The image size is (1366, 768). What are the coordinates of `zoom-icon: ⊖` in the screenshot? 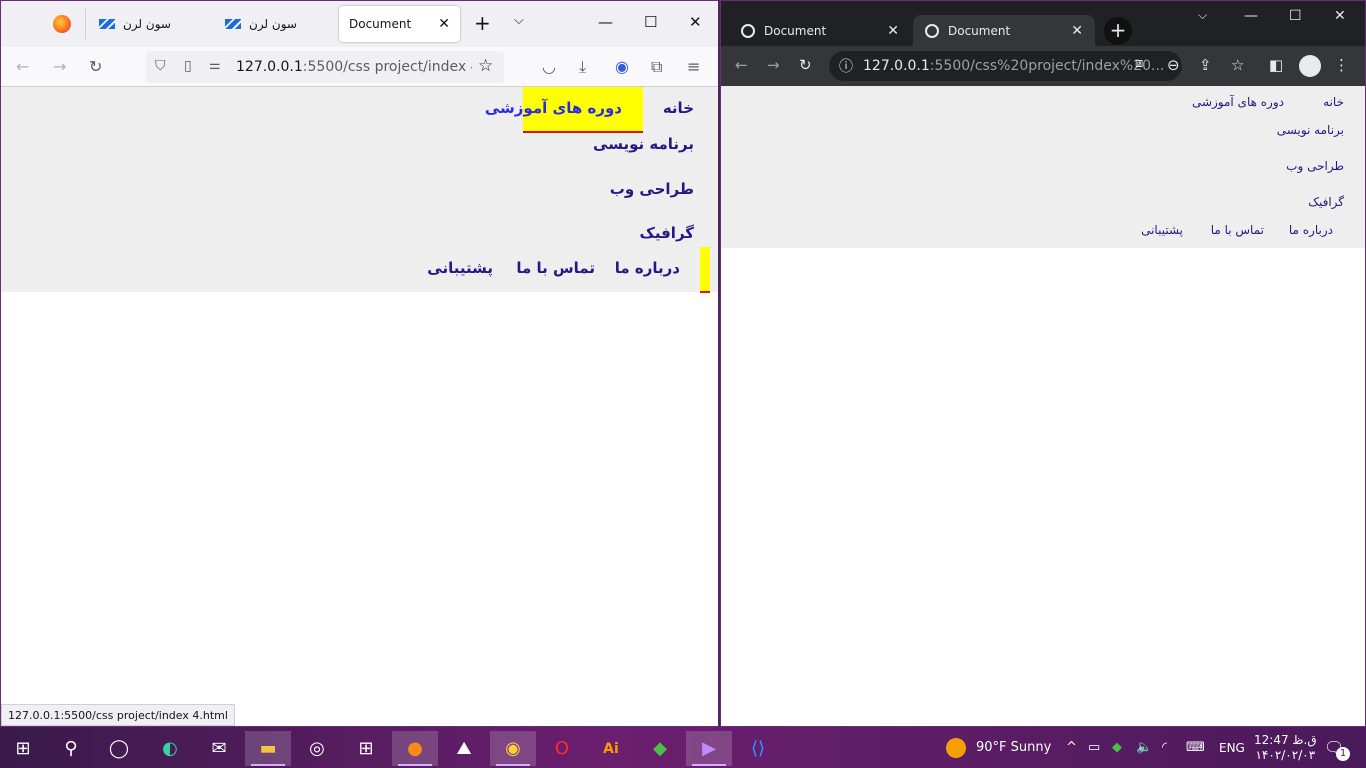 It's located at (1173, 65).